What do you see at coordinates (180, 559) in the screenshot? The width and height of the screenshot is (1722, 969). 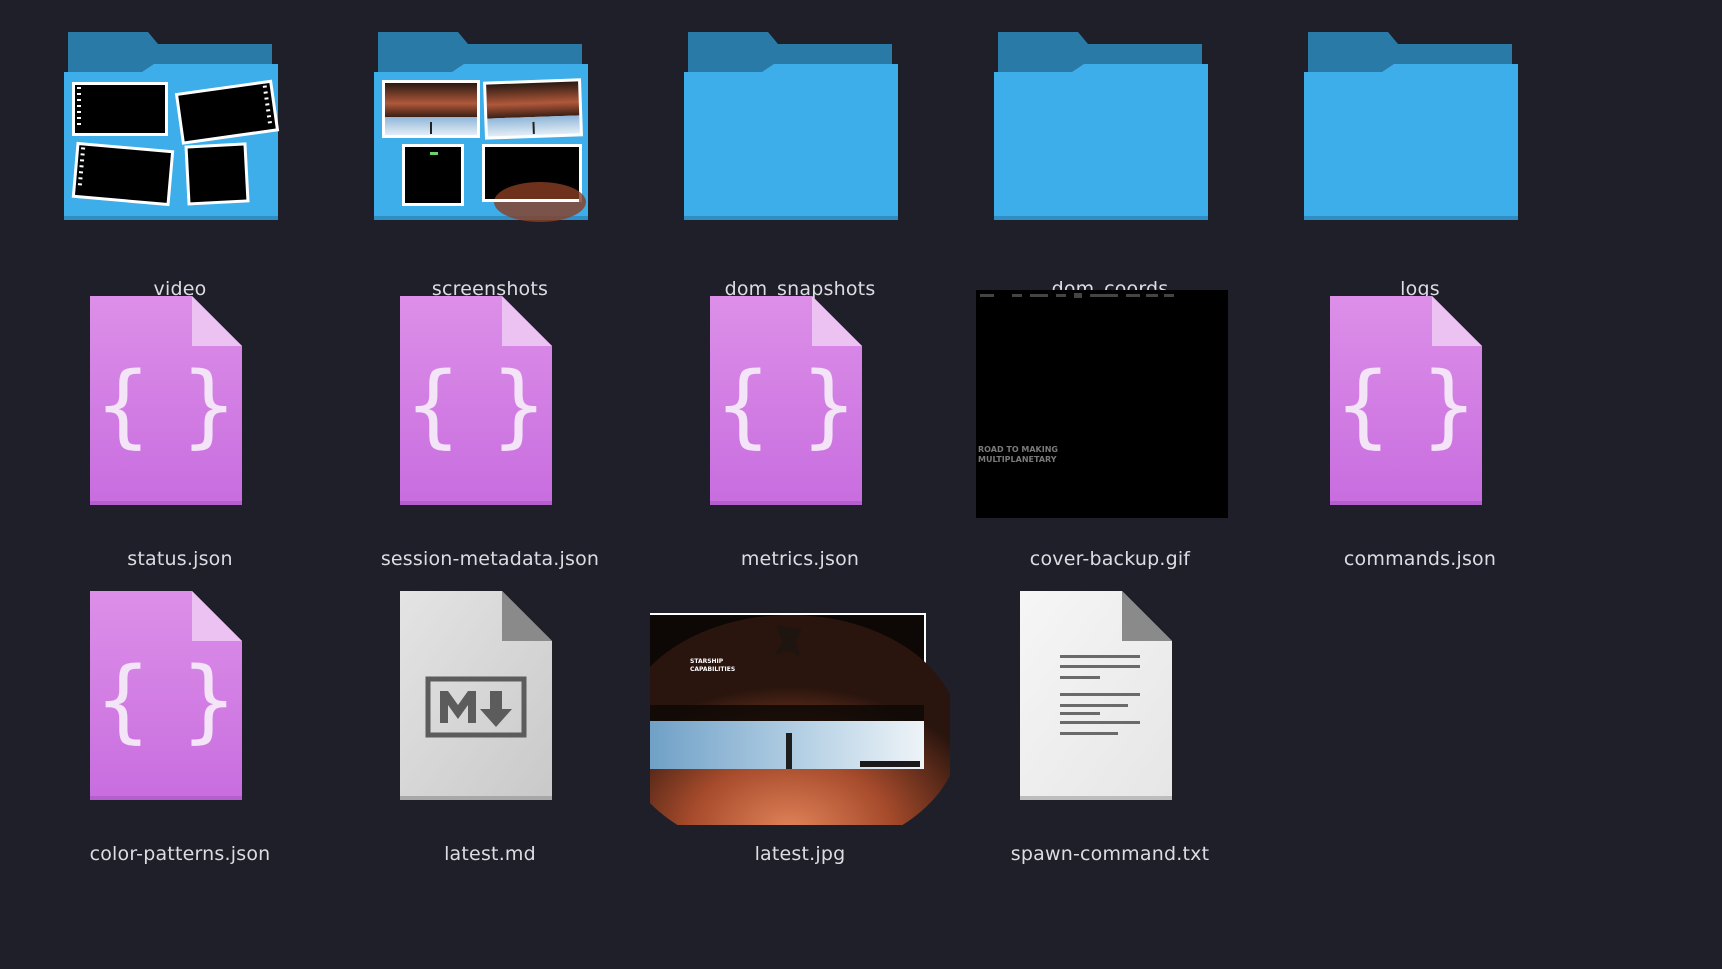 I see `file-label: status.json` at bounding box center [180, 559].